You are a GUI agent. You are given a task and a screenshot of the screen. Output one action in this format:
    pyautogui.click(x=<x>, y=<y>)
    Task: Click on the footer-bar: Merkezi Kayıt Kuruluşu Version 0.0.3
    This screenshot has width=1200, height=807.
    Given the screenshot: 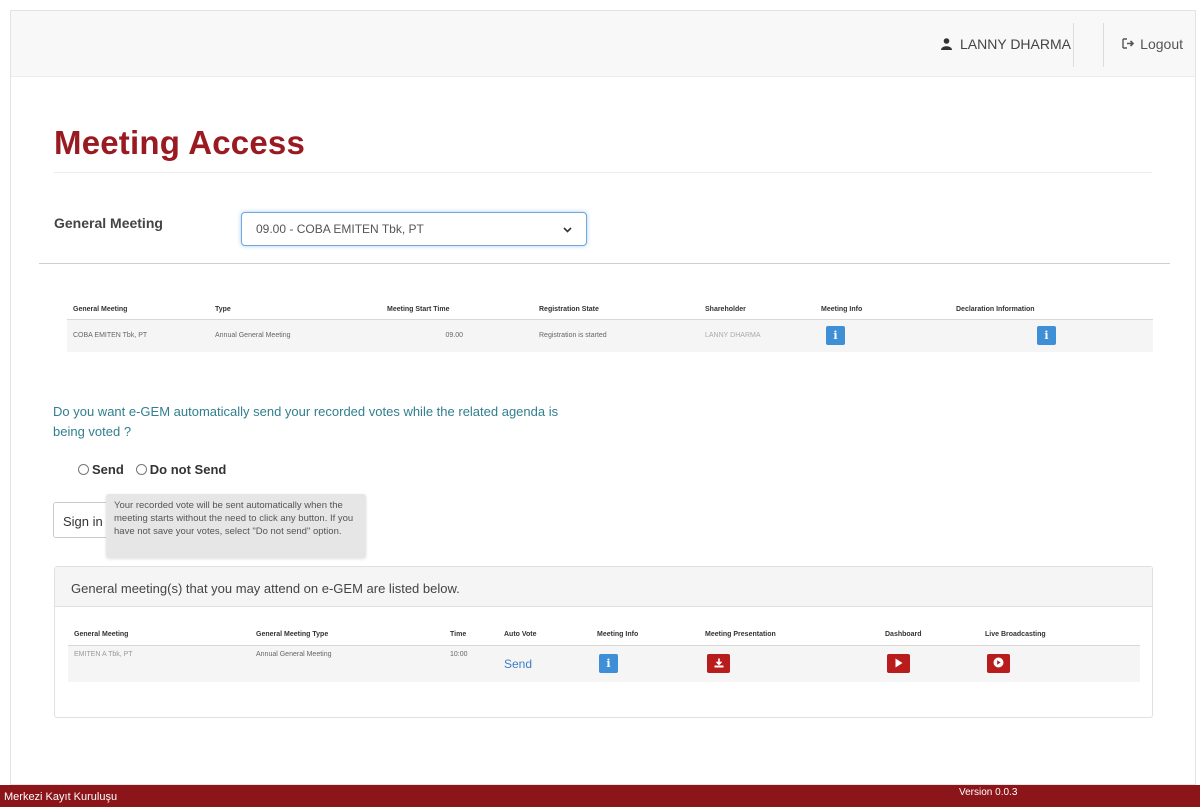 What is the action you would take?
    pyautogui.click(x=600, y=796)
    